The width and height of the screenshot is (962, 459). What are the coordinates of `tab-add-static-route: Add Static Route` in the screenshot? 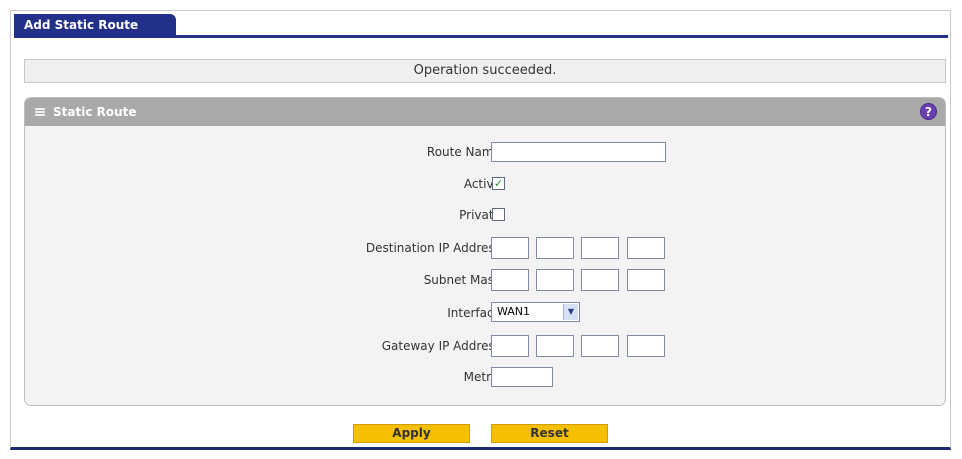 It's located at (95, 25).